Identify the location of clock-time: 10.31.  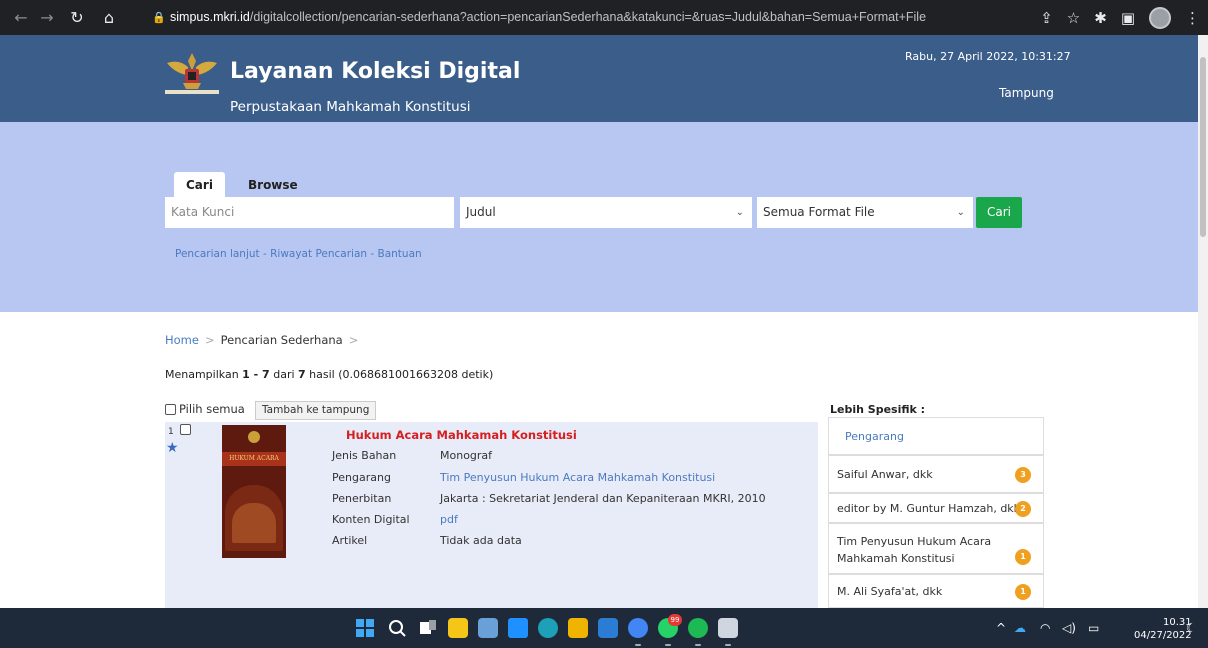
(1177, 622).